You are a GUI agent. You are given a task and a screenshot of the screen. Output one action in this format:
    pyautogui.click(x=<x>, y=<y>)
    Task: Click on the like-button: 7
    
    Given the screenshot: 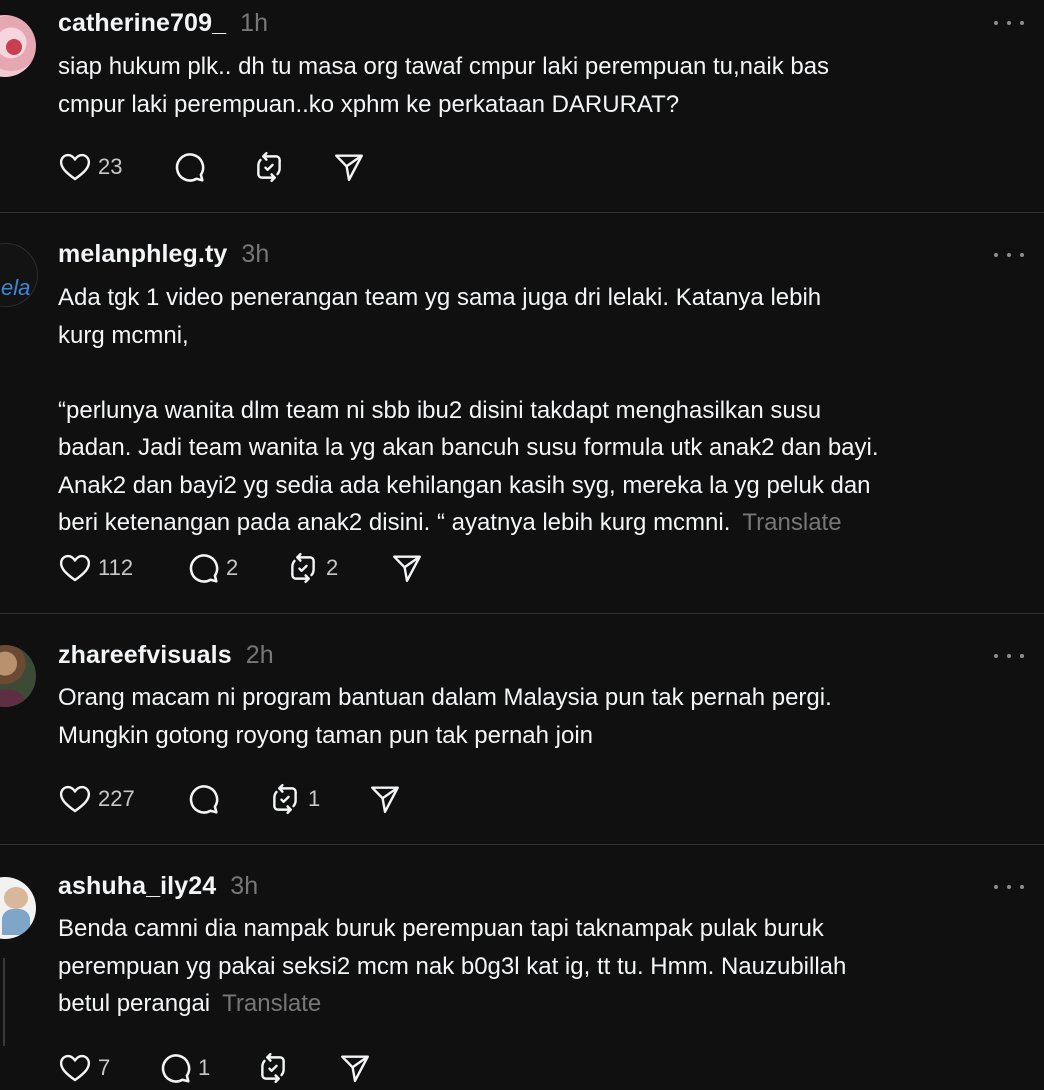 What is the action you would take?
    pyautogui.click(x=84, y=1068)
    